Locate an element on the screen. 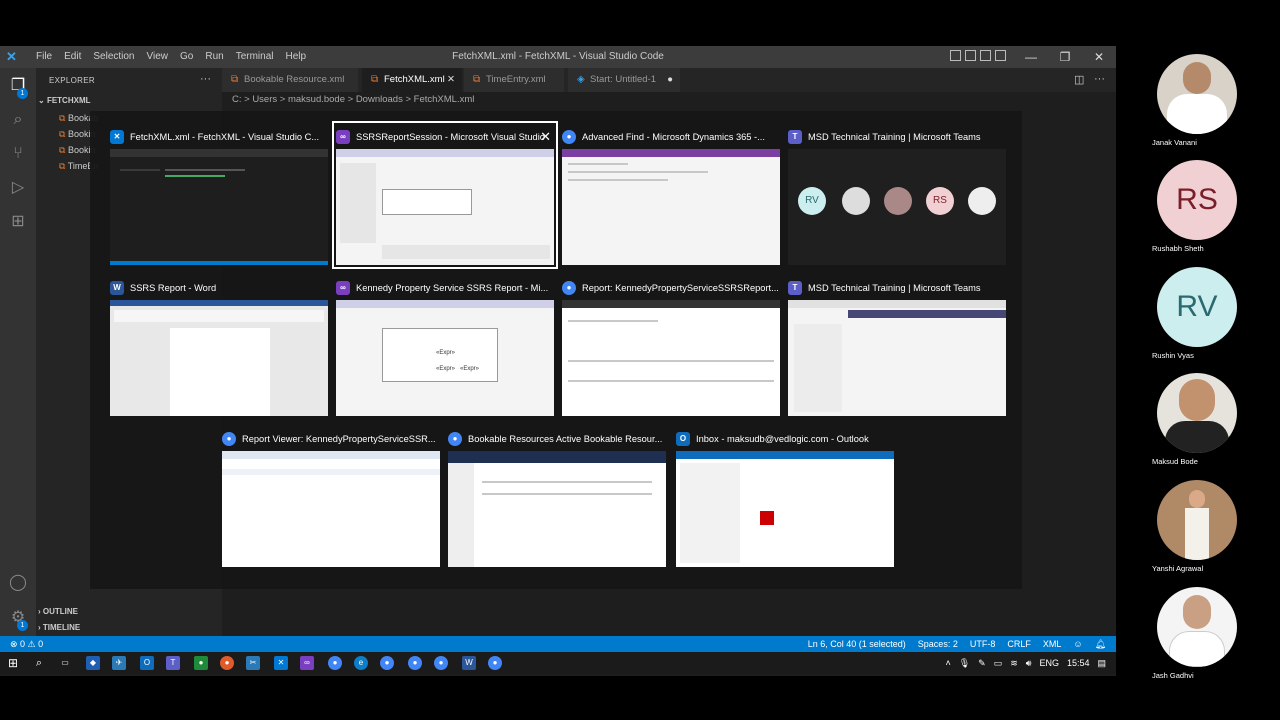  menu-edit: Edit is located at coordinates (72, 57).